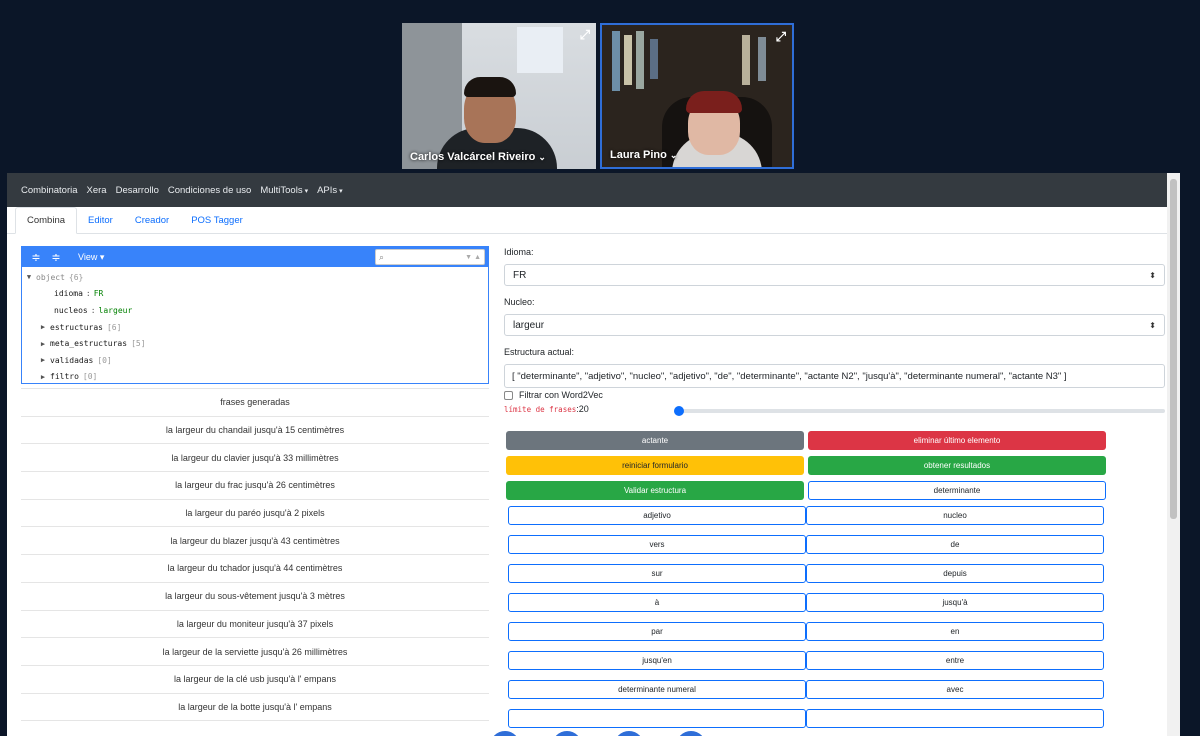 The width and height of the screenshot is (1200, 736). Describe the element at coordinates (255, 403) in the screenshot. I see `results-header: frases generadas` at that location.